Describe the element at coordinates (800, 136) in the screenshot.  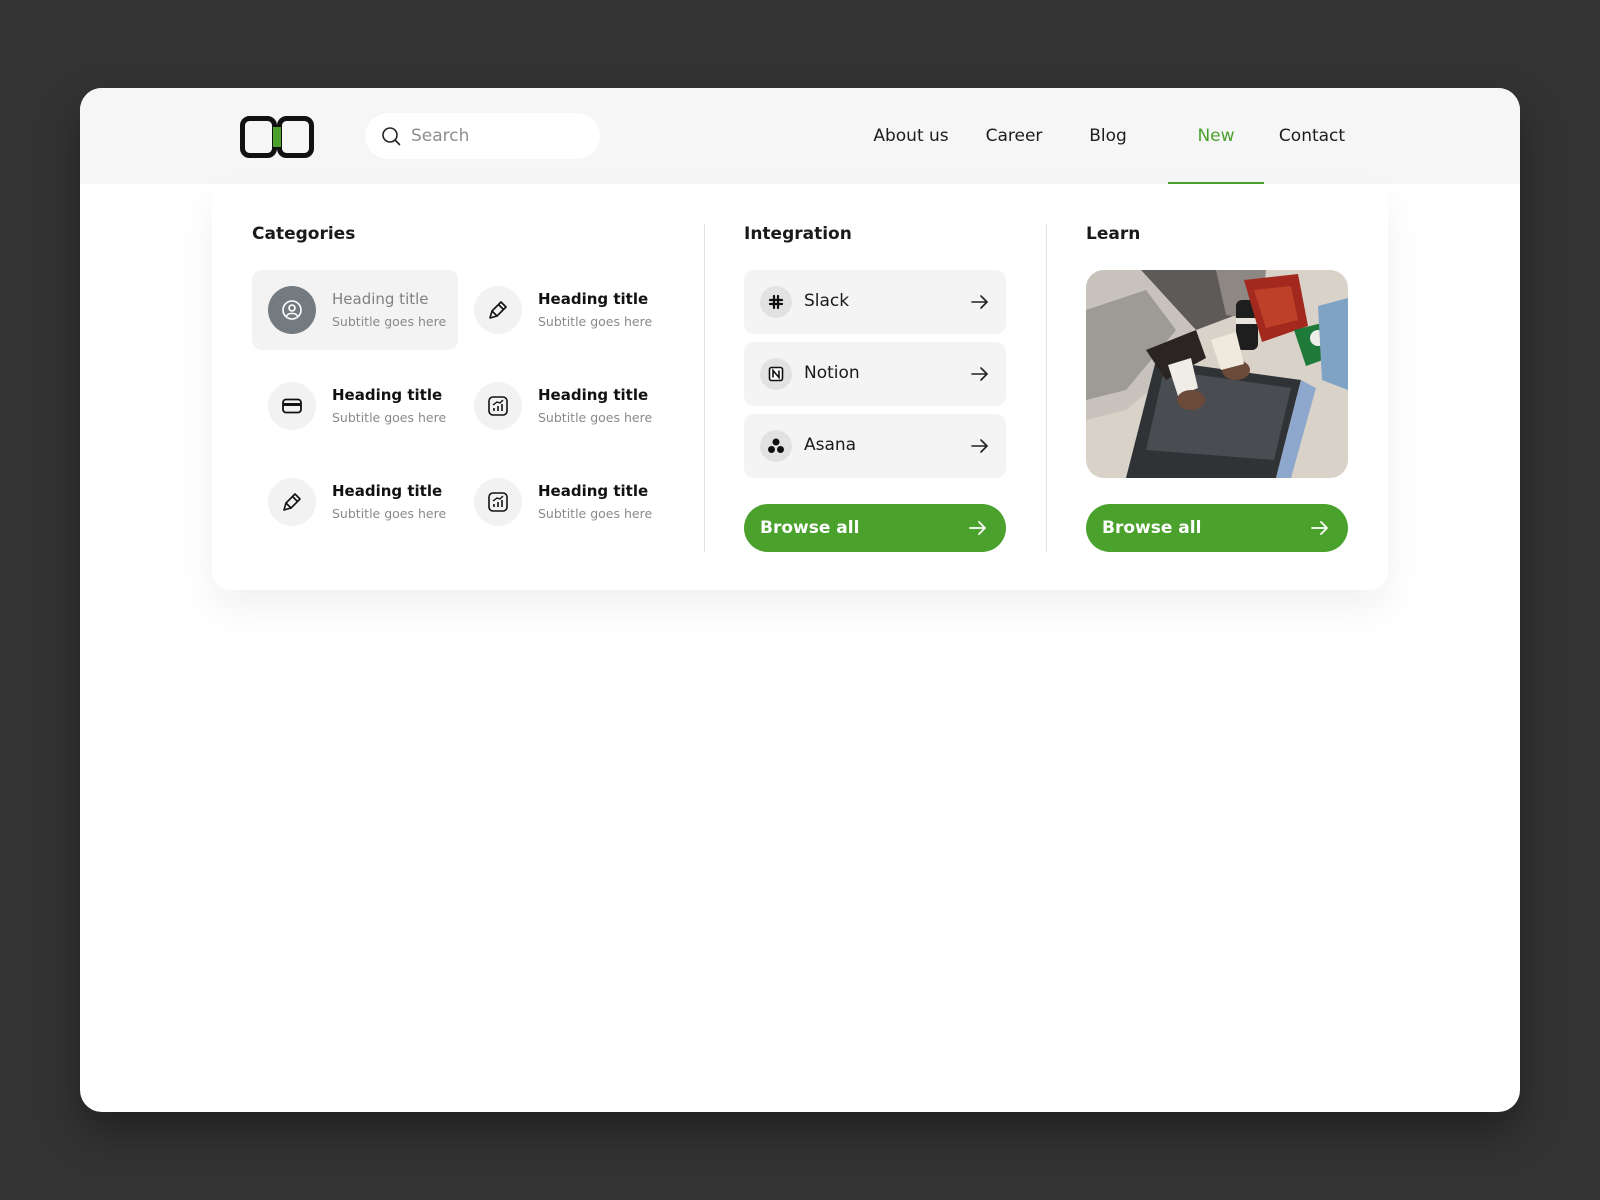
I see `top-navigation-bar: About us Career Blog New Contact` at that location.